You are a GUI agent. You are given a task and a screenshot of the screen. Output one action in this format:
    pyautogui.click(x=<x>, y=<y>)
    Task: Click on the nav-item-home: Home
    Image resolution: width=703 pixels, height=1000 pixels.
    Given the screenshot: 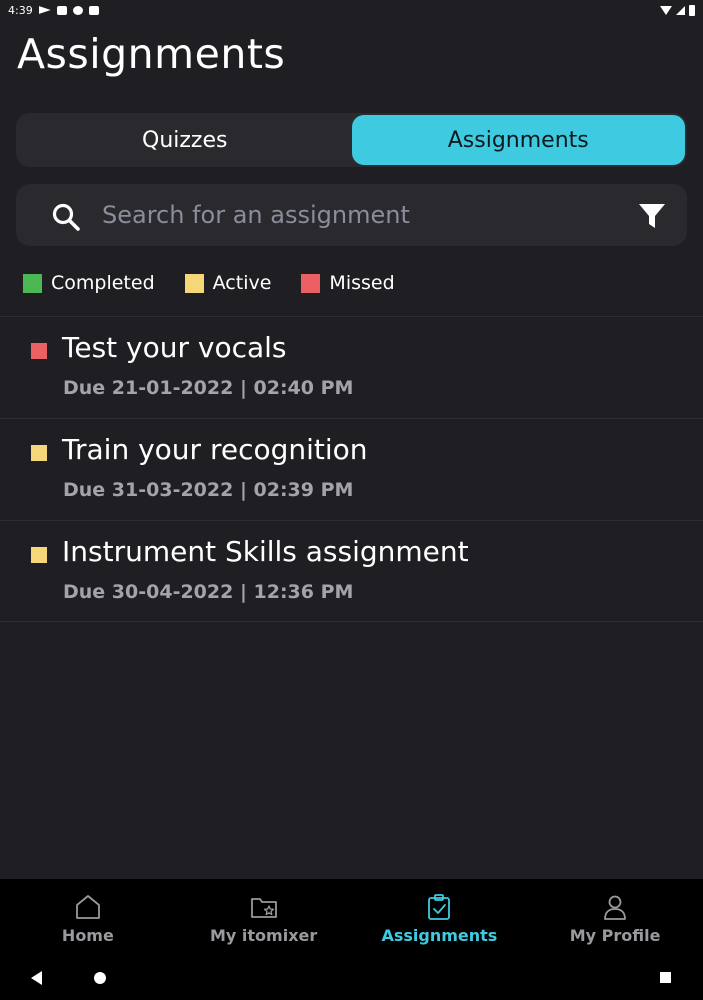 What is the action you would take?
    pyautogui.click(x=88, y=918)
    